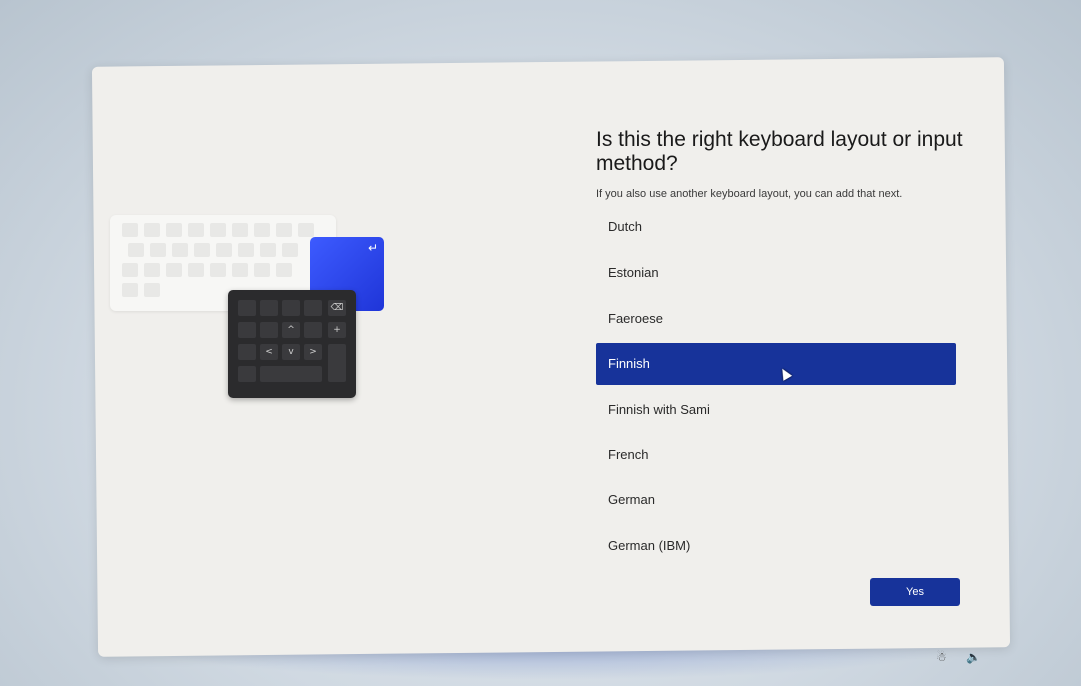 This screenshot has height=686, width=1081. I want to click on list-item-finnish: Finnish, so click(776, 364).